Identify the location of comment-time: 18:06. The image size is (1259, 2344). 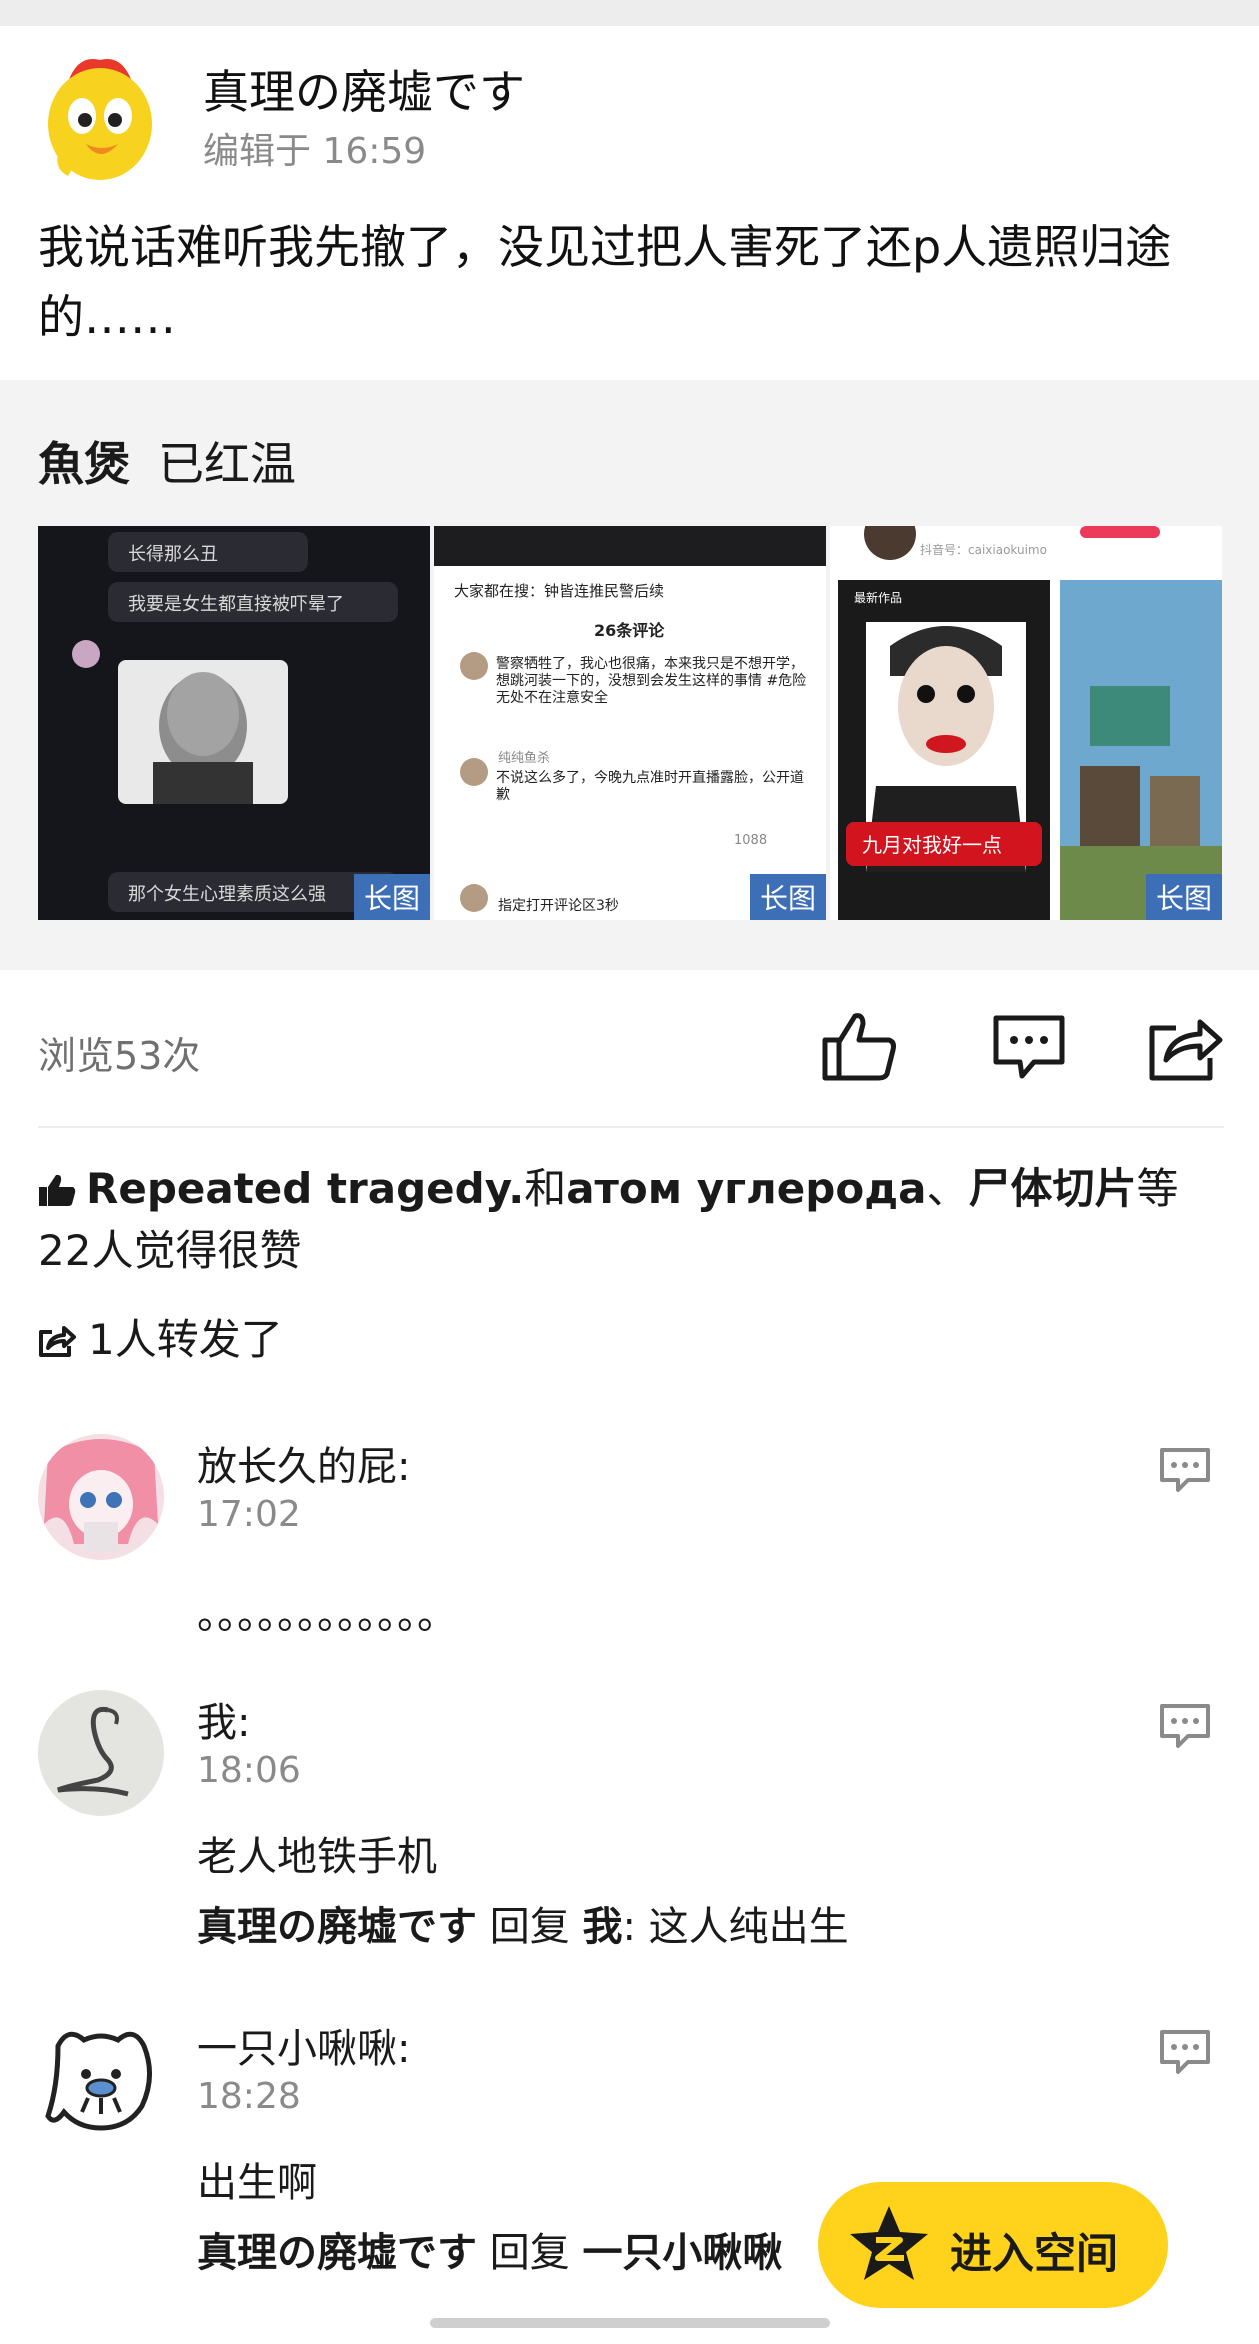
(249, 1770).